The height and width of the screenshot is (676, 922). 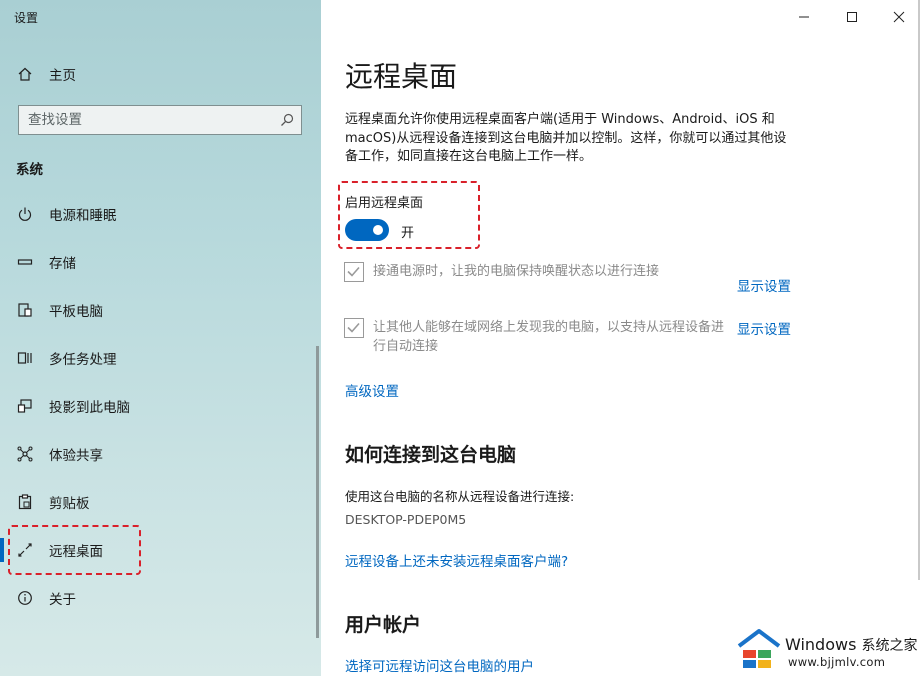 I want to click on sidebar-item-label: 关于, so click(x=62, y=600).